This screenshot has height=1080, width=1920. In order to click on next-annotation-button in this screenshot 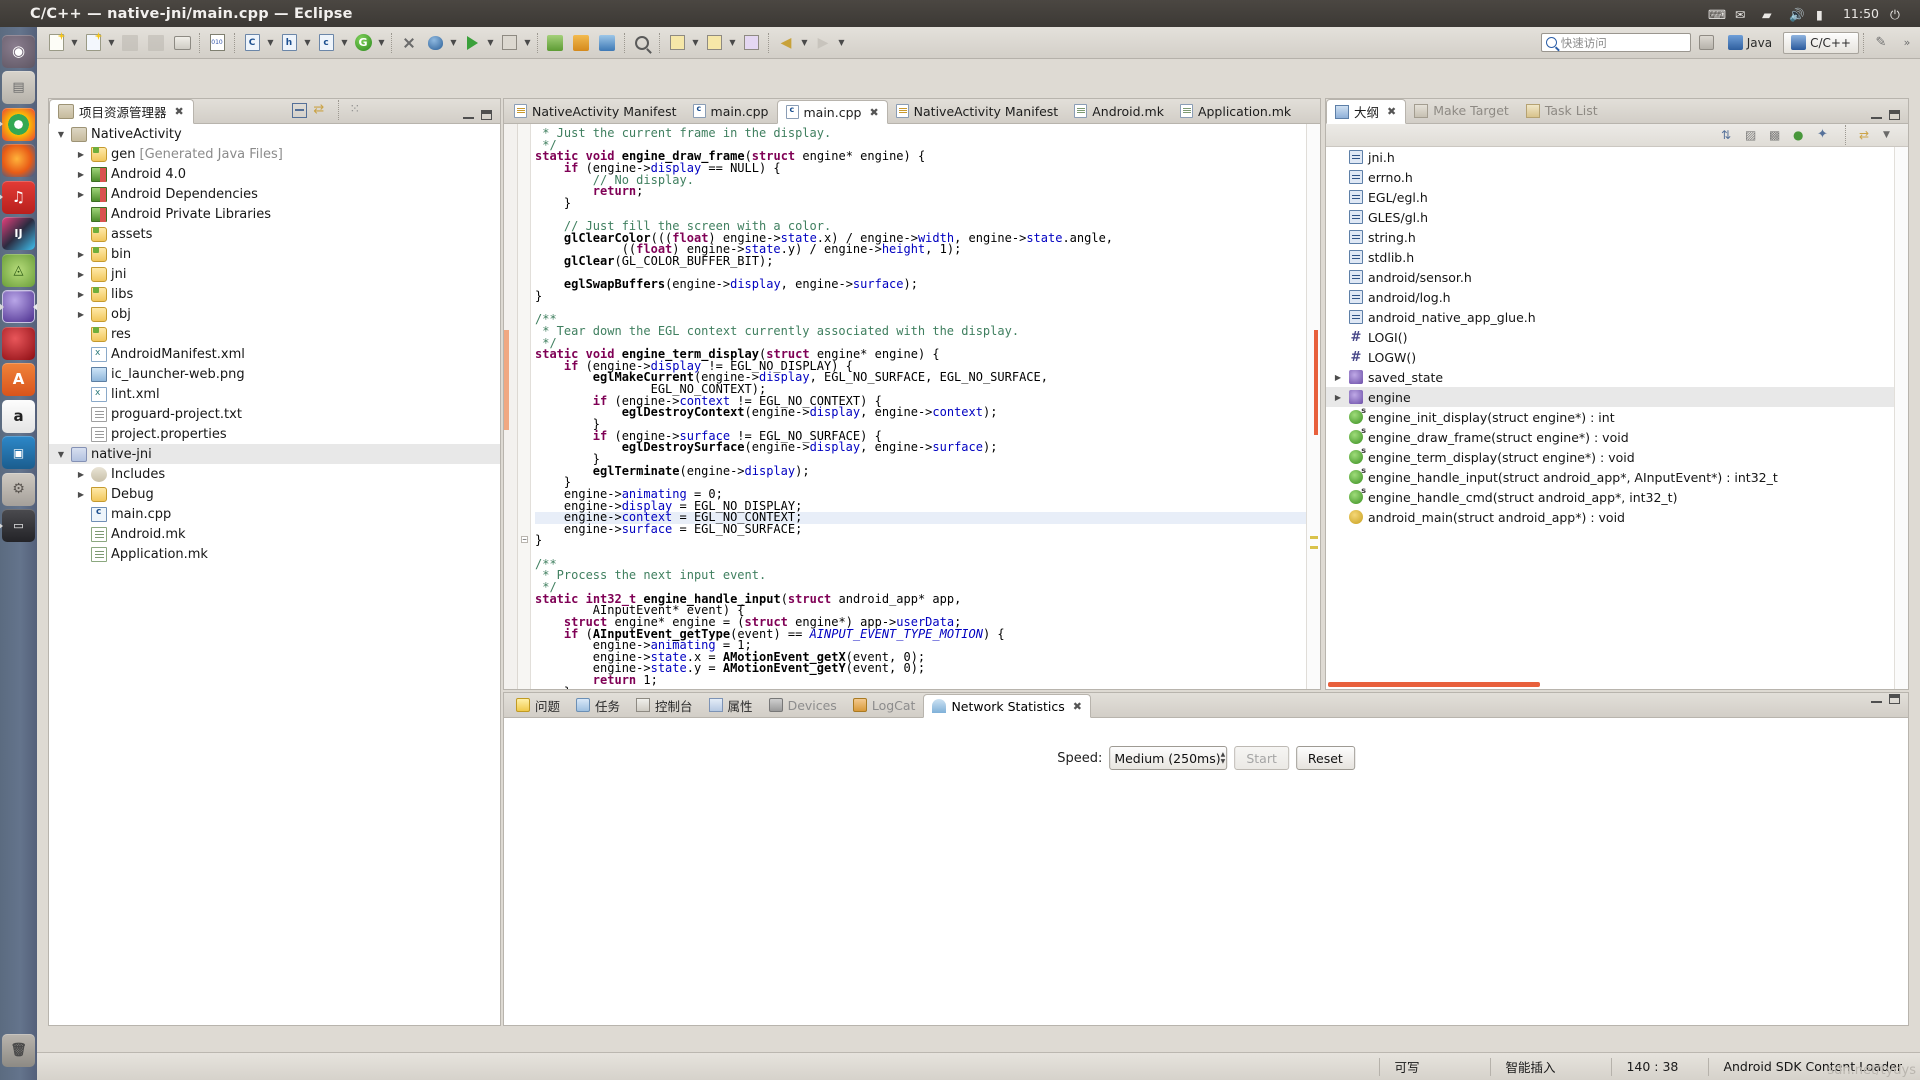, I will do `click(677, 43)`.